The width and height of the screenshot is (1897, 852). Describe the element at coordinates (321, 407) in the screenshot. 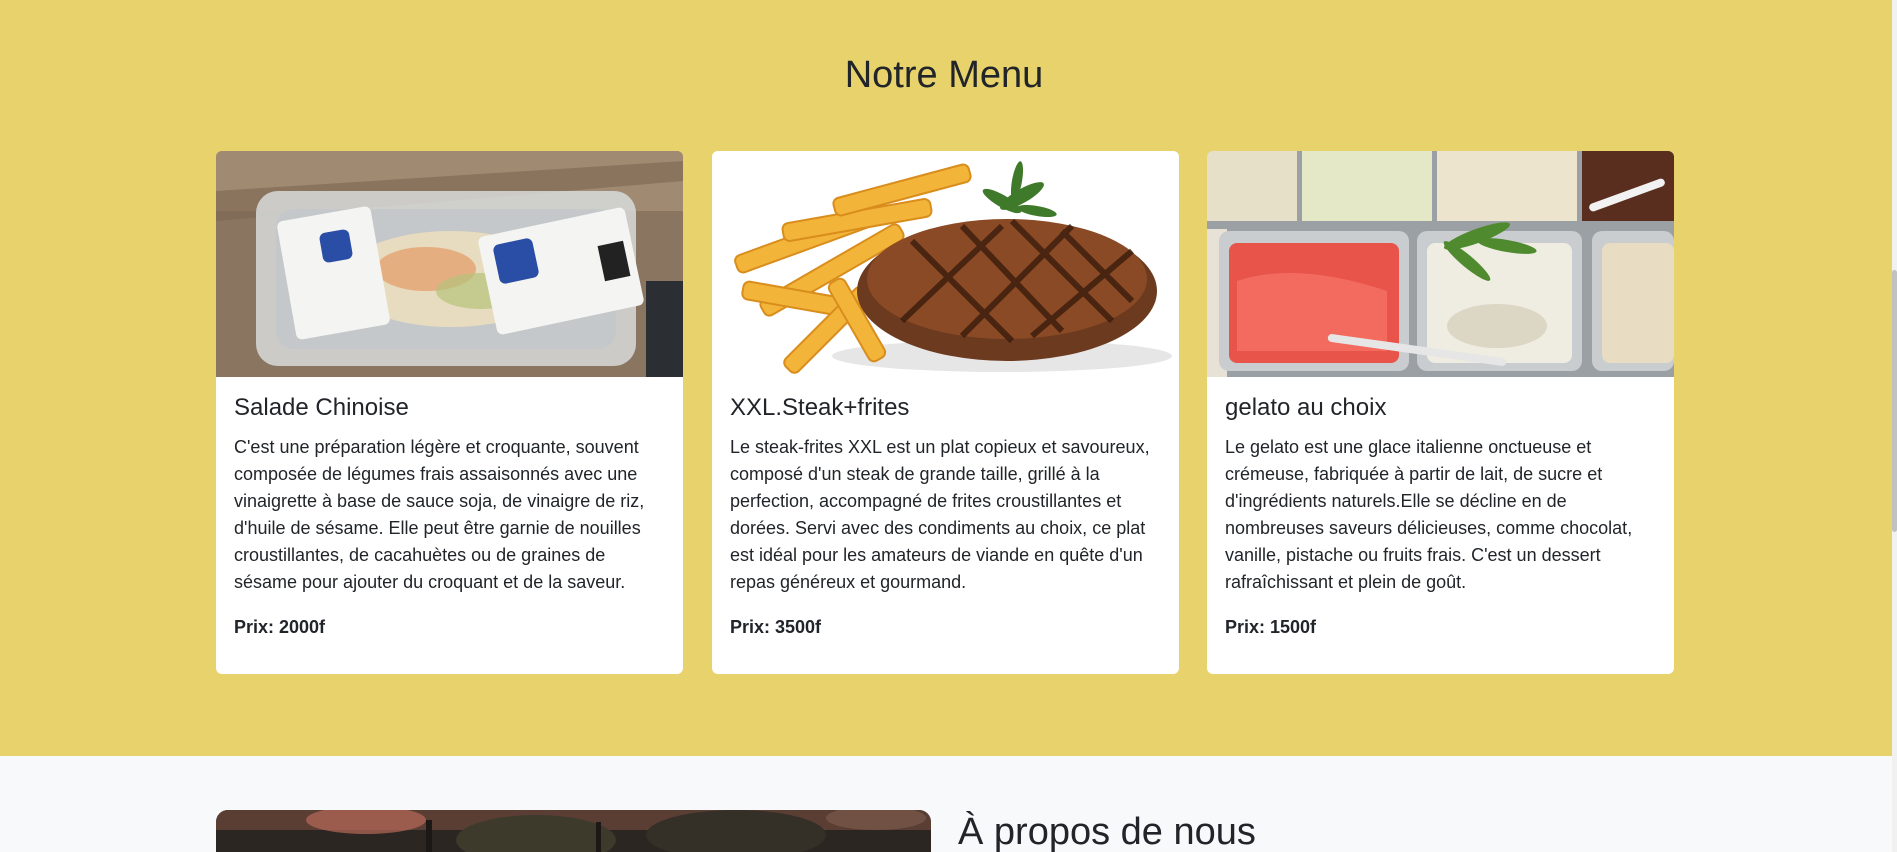

I see `card-title: Salade Chinoise` at that location.